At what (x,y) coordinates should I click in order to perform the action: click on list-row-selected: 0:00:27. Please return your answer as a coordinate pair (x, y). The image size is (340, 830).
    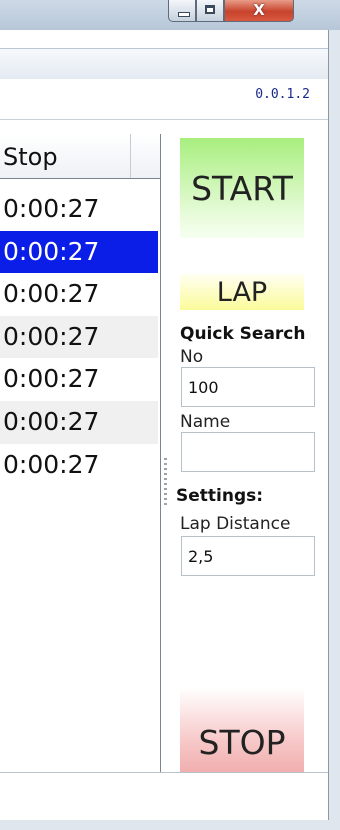
    Looking at the image, I should click on (79, 252).